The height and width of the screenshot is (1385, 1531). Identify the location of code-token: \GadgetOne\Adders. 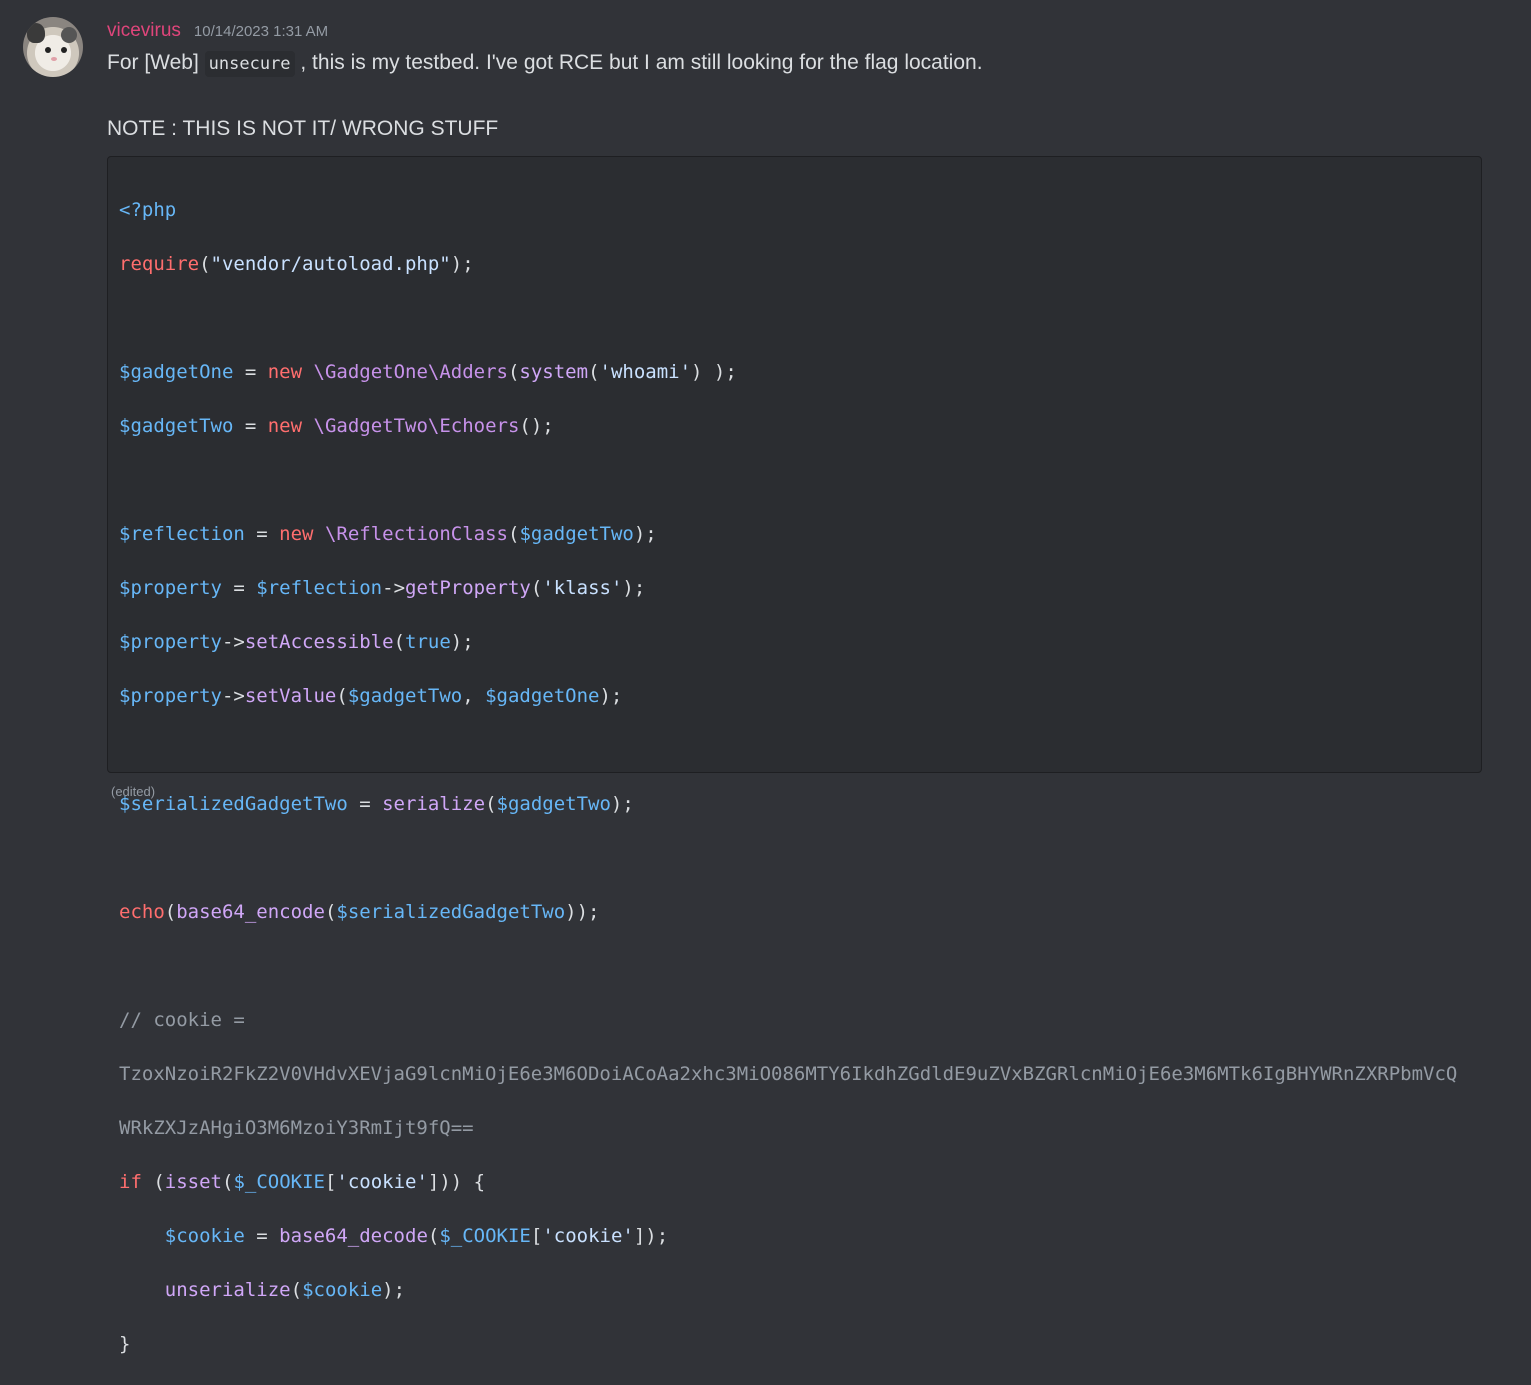
(410, 372).